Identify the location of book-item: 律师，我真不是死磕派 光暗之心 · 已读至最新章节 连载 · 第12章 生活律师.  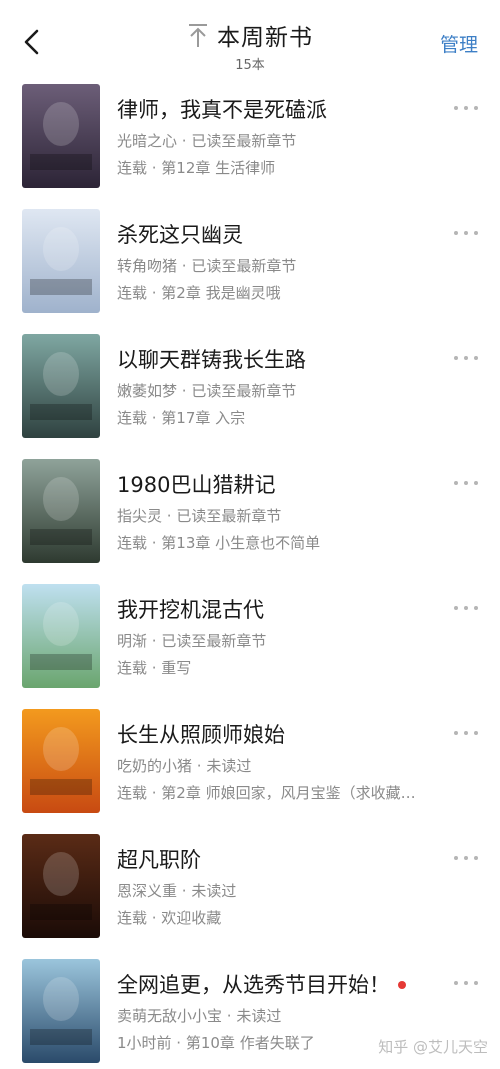
(250, 139).